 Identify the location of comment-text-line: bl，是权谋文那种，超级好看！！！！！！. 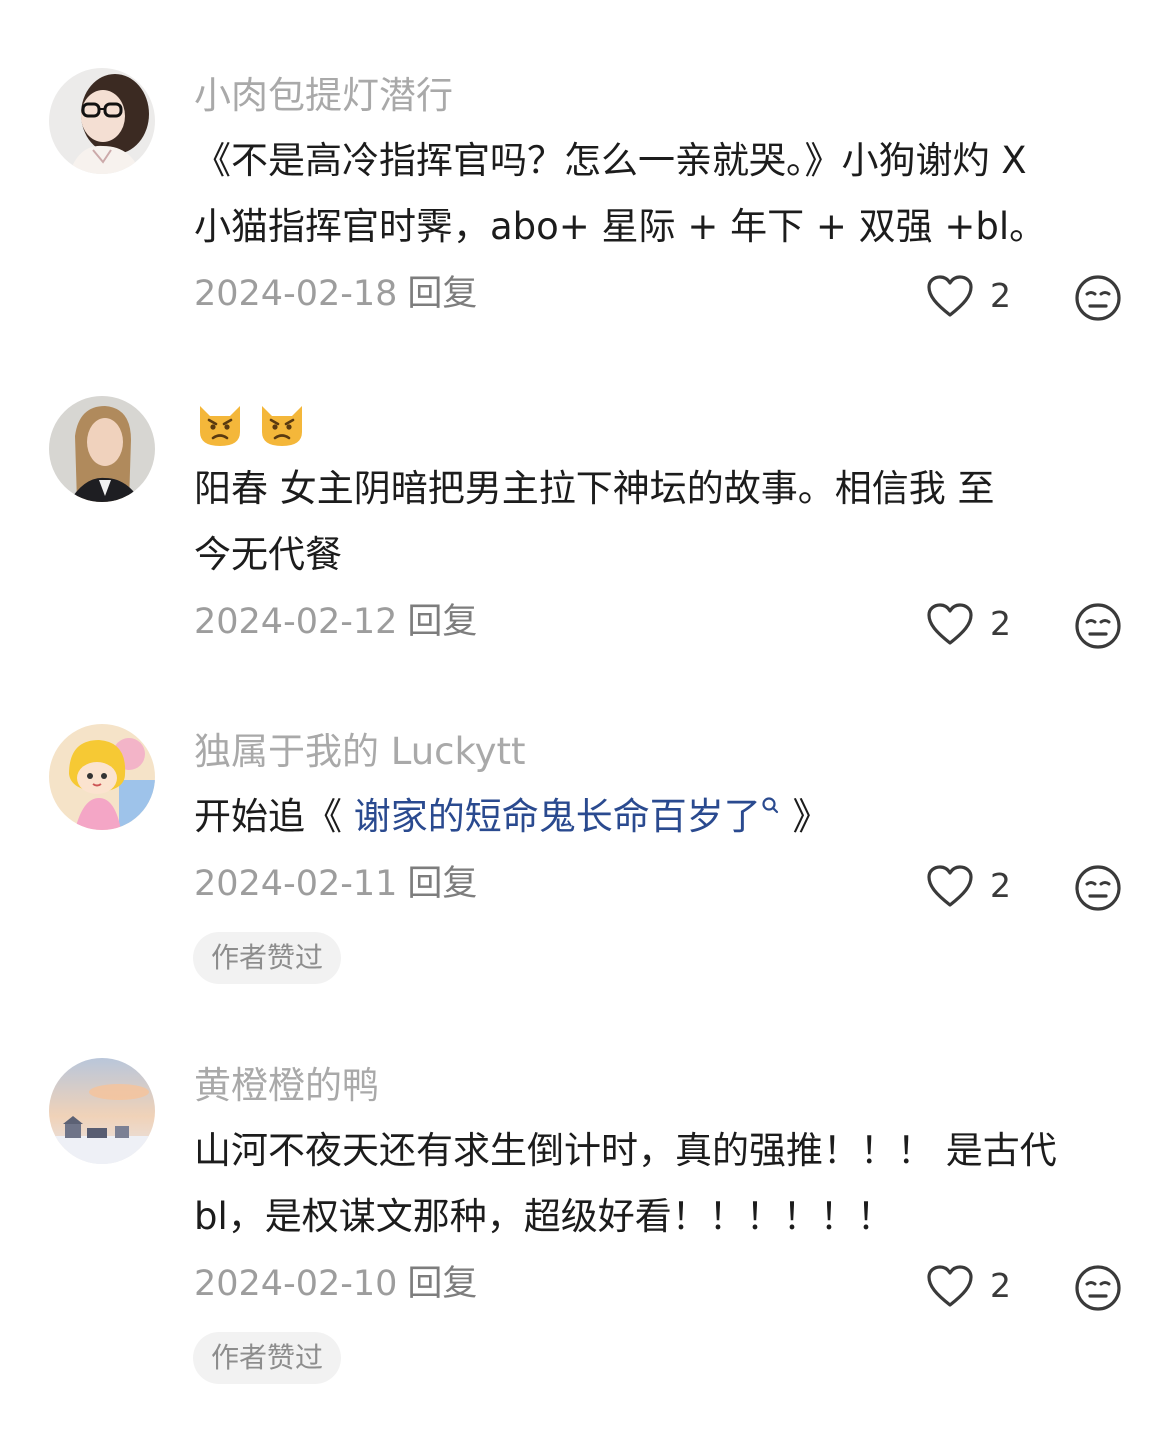
(544, 1216).